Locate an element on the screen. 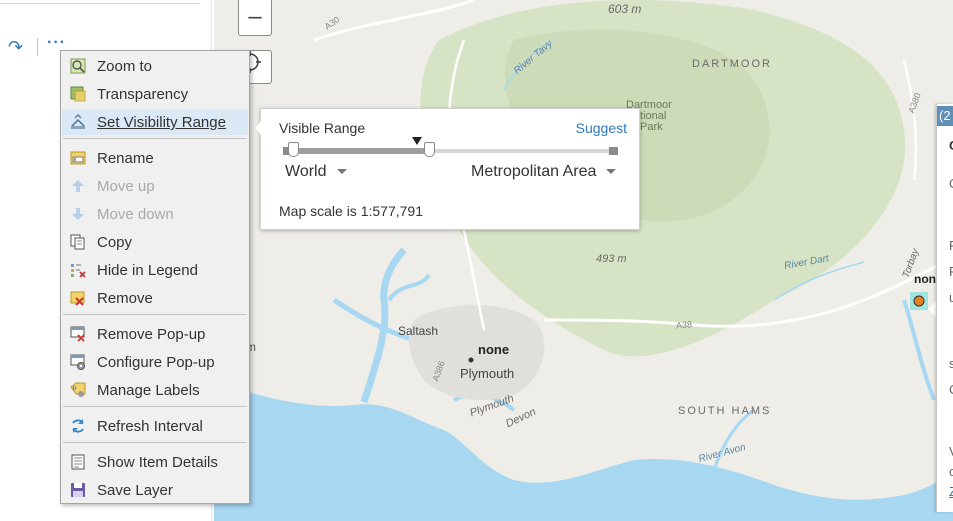 This screenshot has height=521, width=953. menu-item-label: Move up is located at coordinates (126, 186).